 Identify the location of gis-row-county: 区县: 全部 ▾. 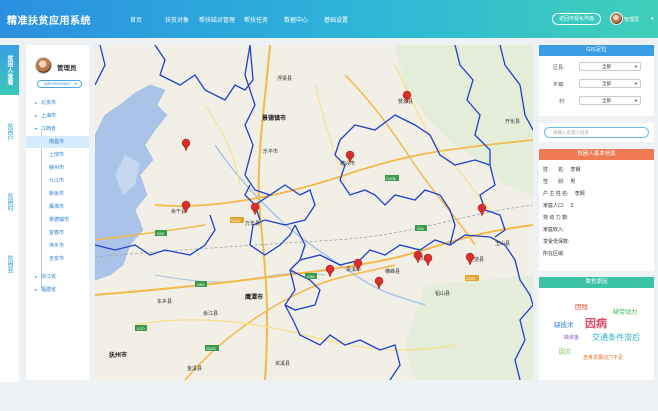
(596, 67).